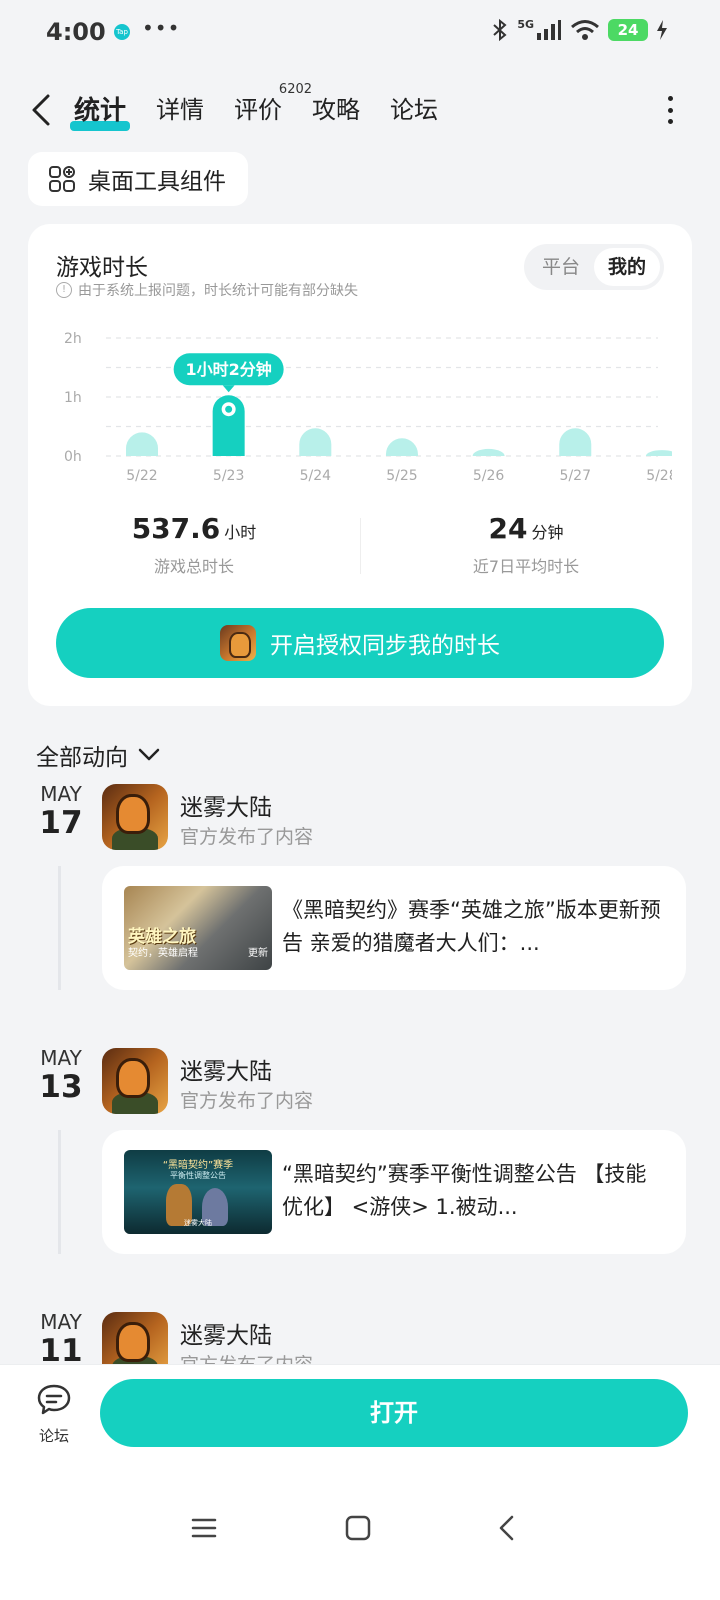 Image resolution: width=720 pixels, height=1600 pixels. Describe the element at coordinates (489, 476) in the screenshot. I see `x-tick-label: 5/26` at that location.